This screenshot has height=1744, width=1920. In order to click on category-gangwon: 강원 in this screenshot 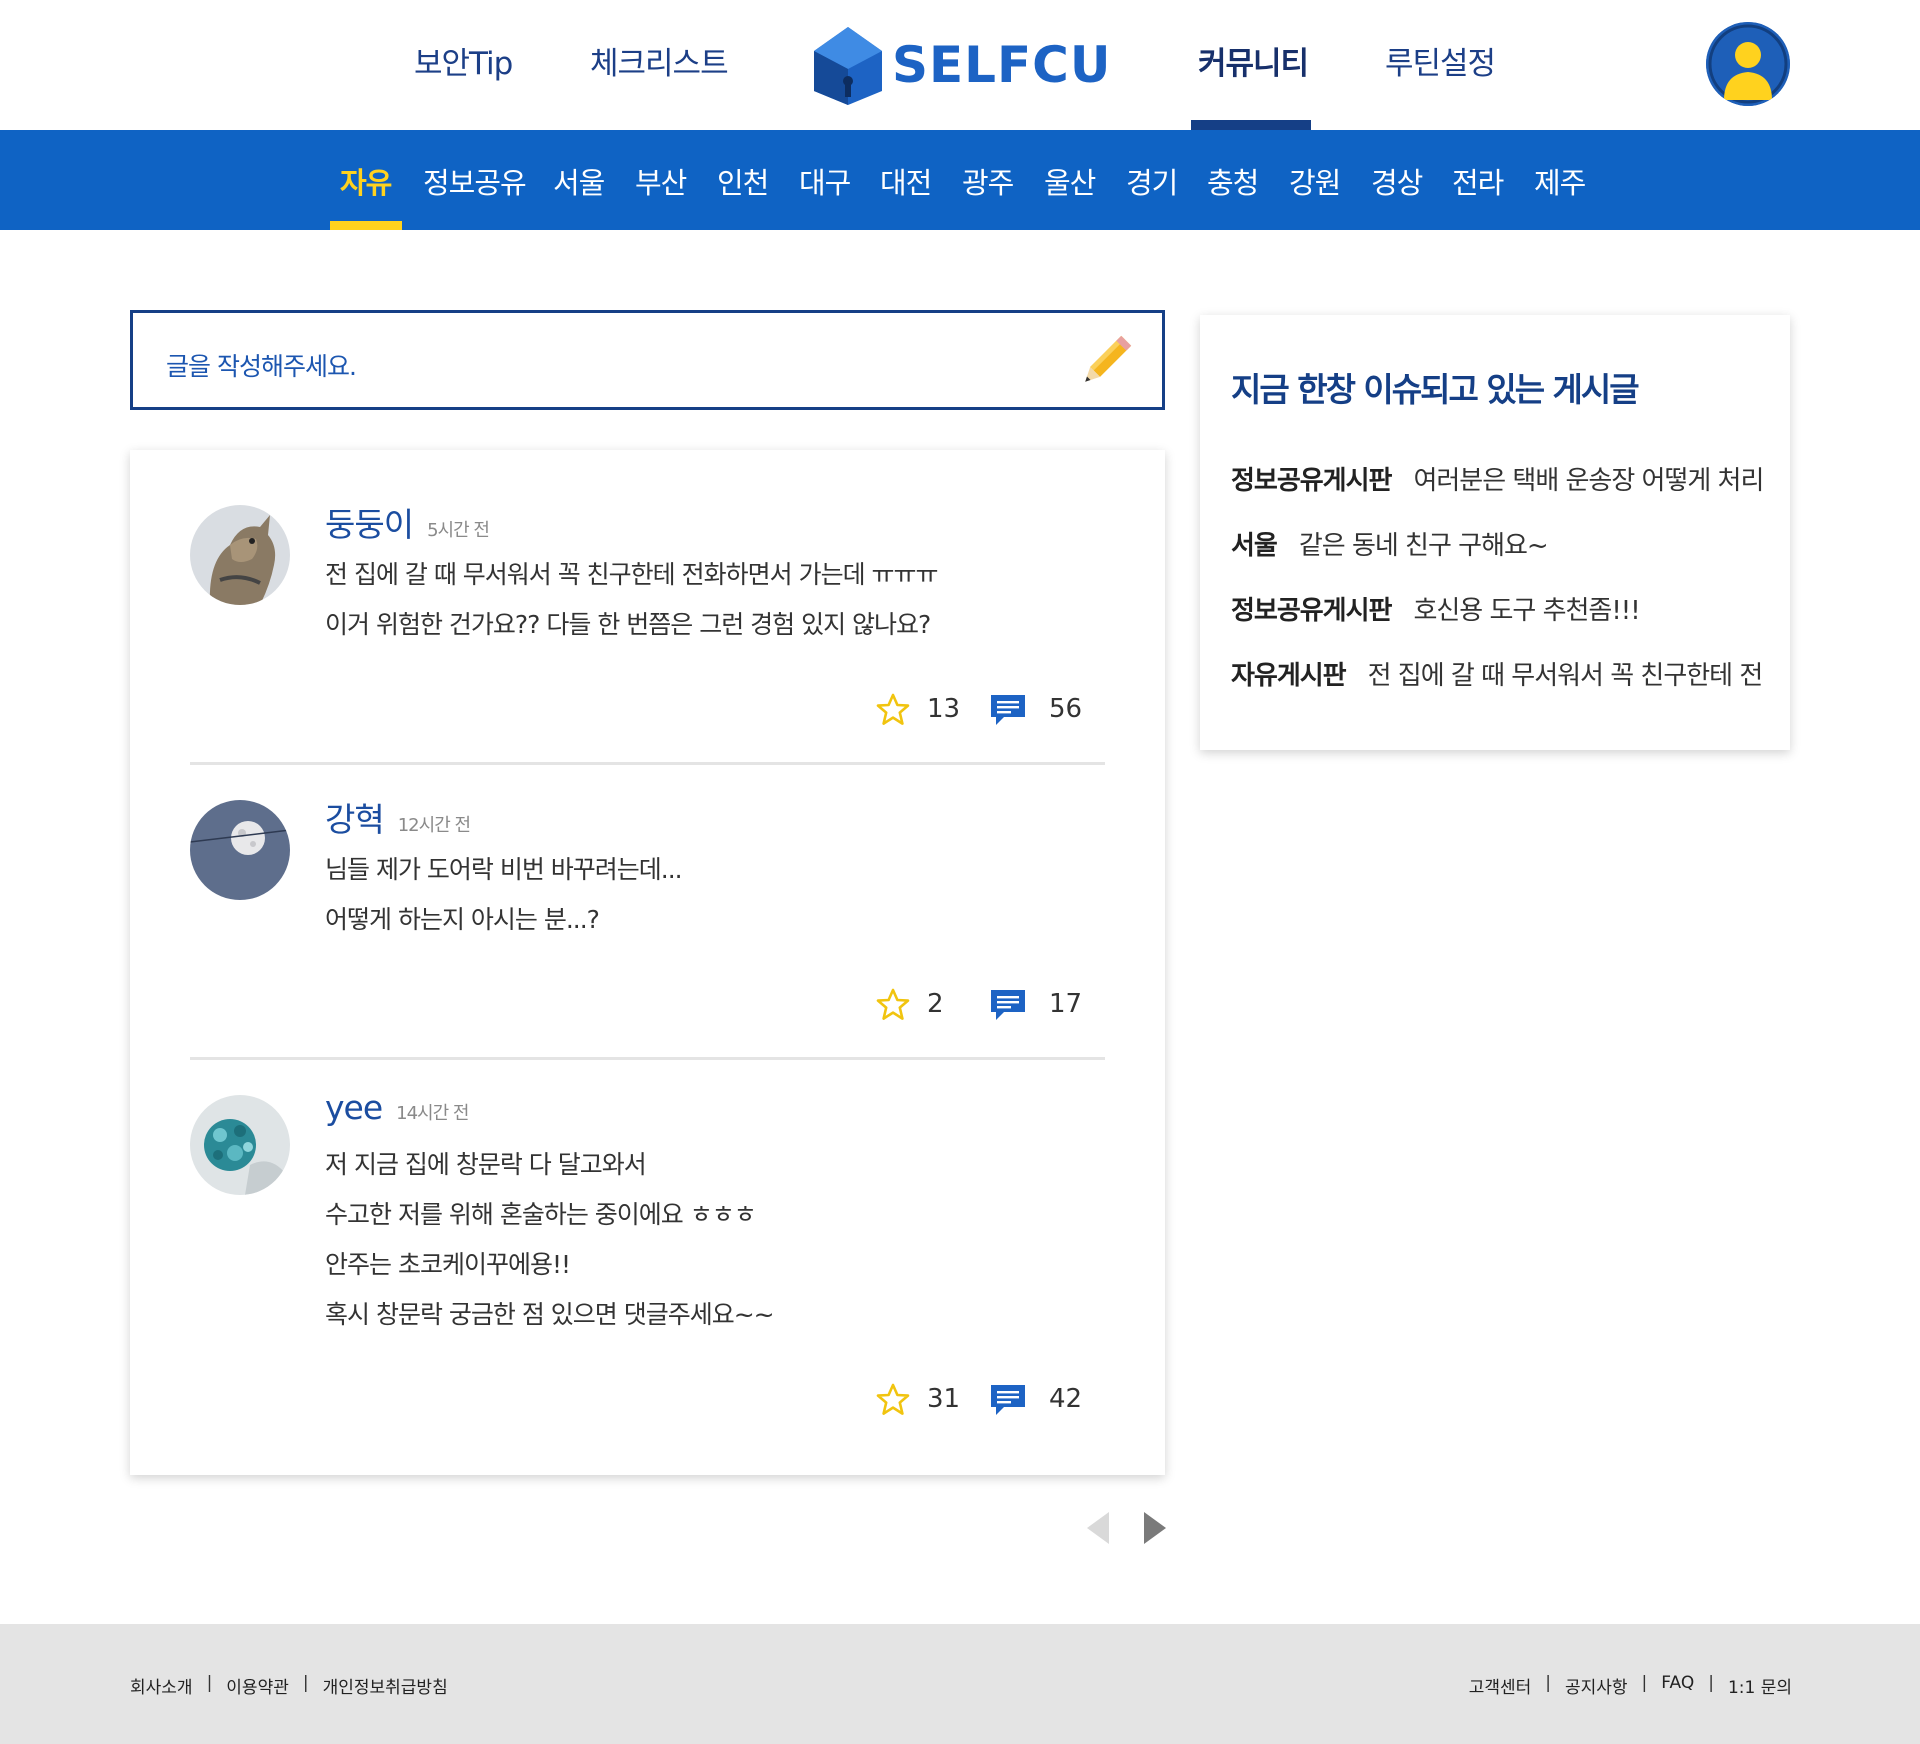, I will do `click(1315, 181)`.